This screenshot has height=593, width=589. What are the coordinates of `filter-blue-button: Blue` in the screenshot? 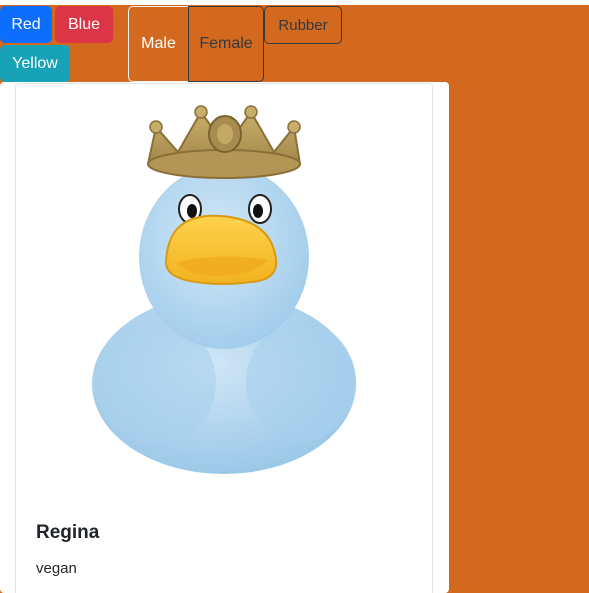 It's located at (84, 24).